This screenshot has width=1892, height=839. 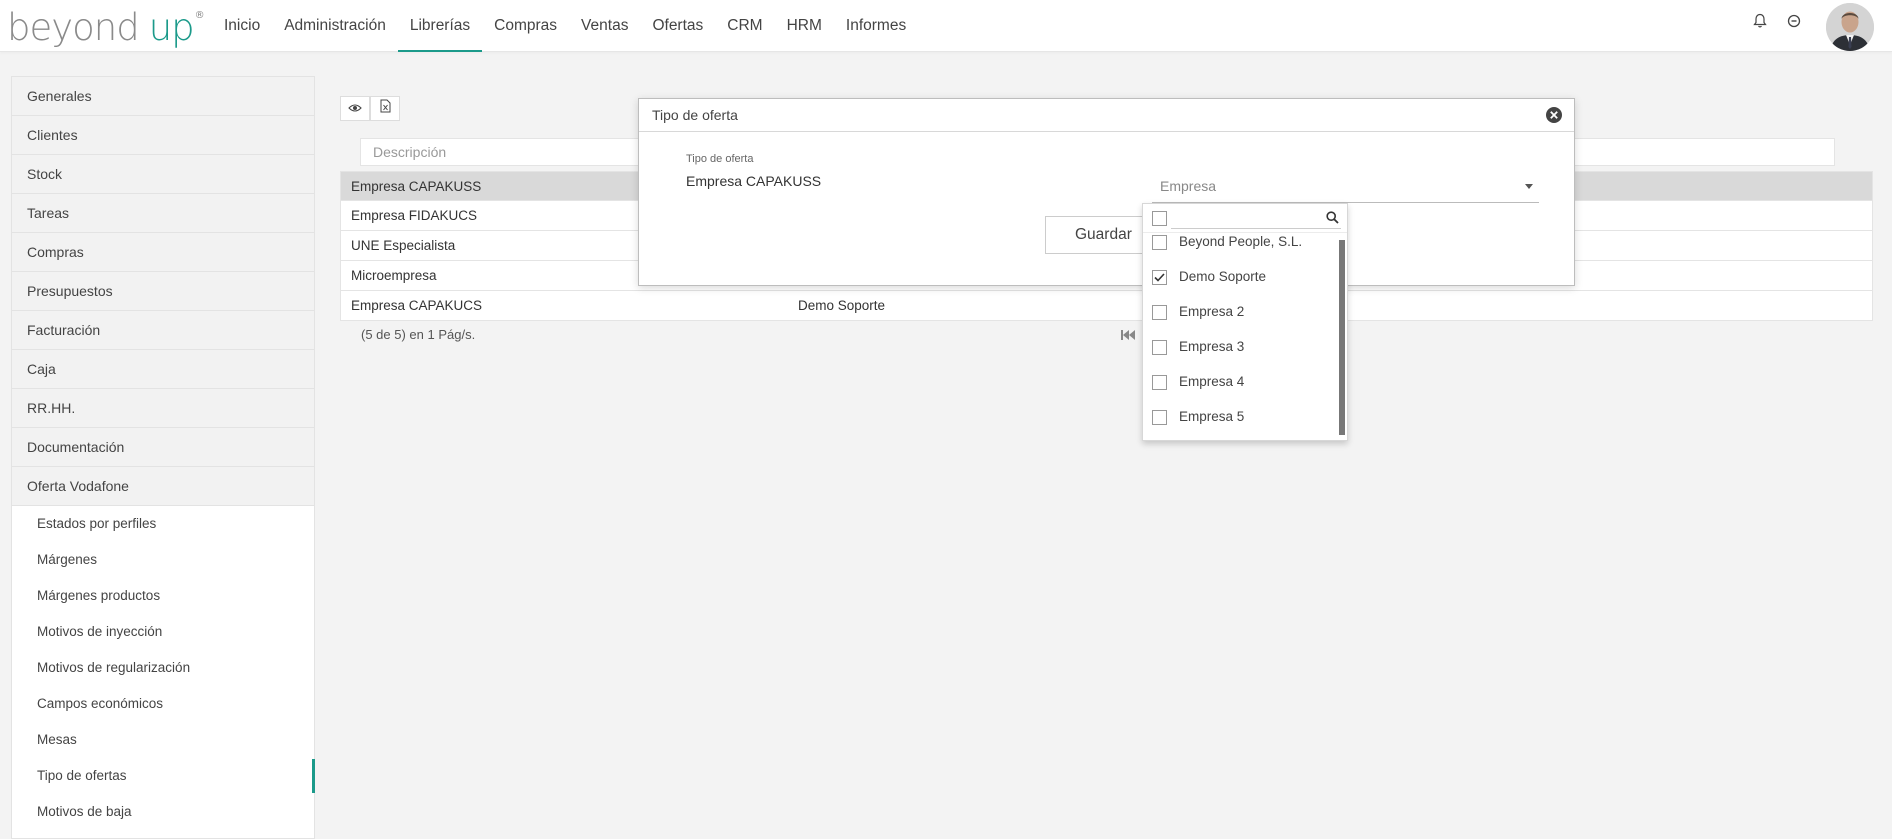 I want to click on sidebar-item-tareas: Tareas, so click(x=163, y=213).